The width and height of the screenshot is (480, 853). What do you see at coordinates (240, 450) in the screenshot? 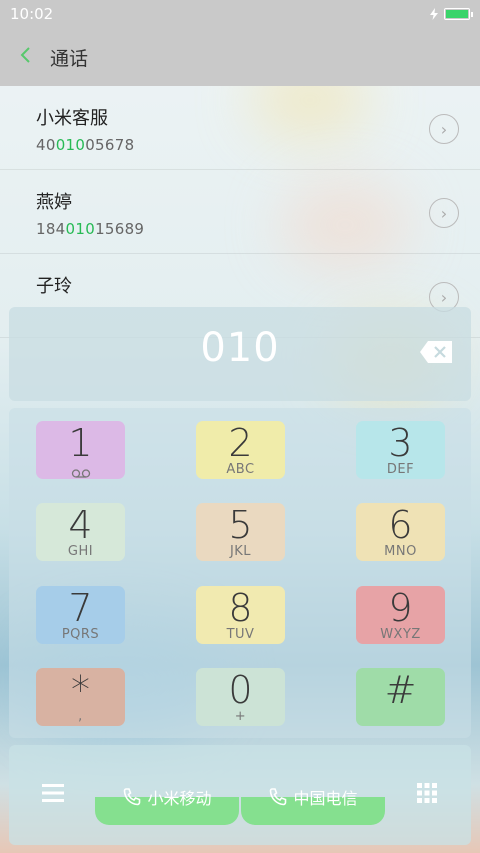
I see `key-2: 2 ABC` at bounding box center [240, 450].